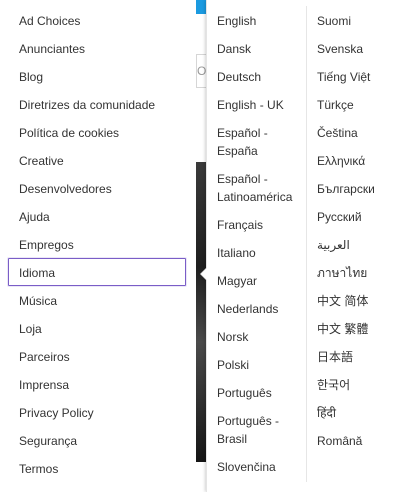  What do you see at coordinates (97, 48) in the screenshot?
I see `menu-item-anunciantes: Anunciantes` at bounding box center [97, 48].